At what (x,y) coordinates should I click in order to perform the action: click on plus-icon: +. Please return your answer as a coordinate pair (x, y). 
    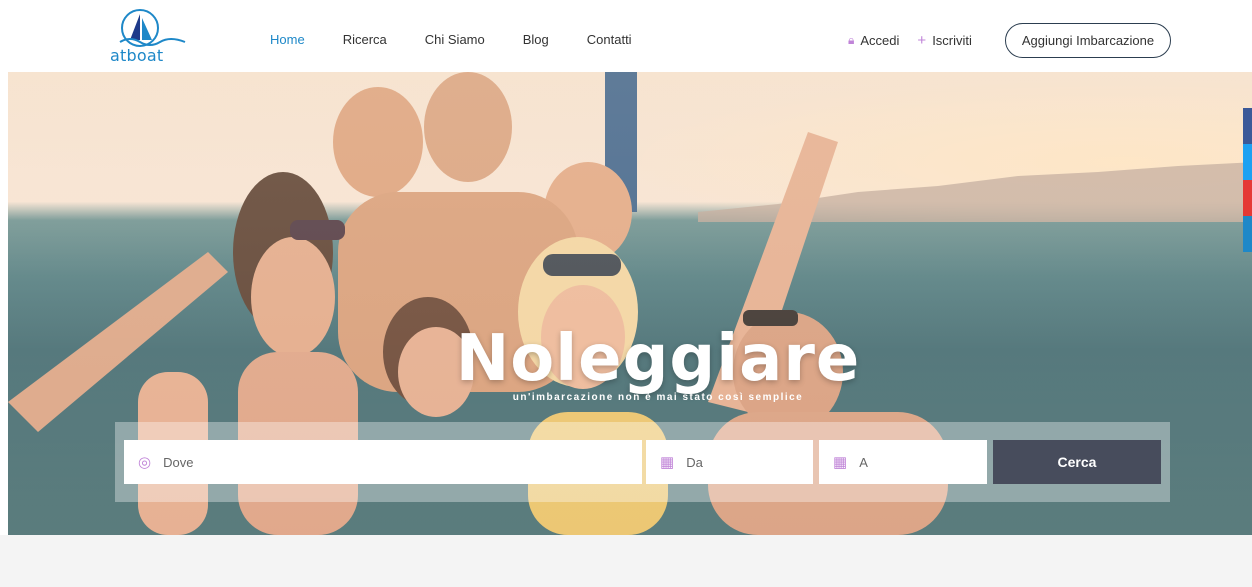
    Looking at the image, I should click on (922, 40).